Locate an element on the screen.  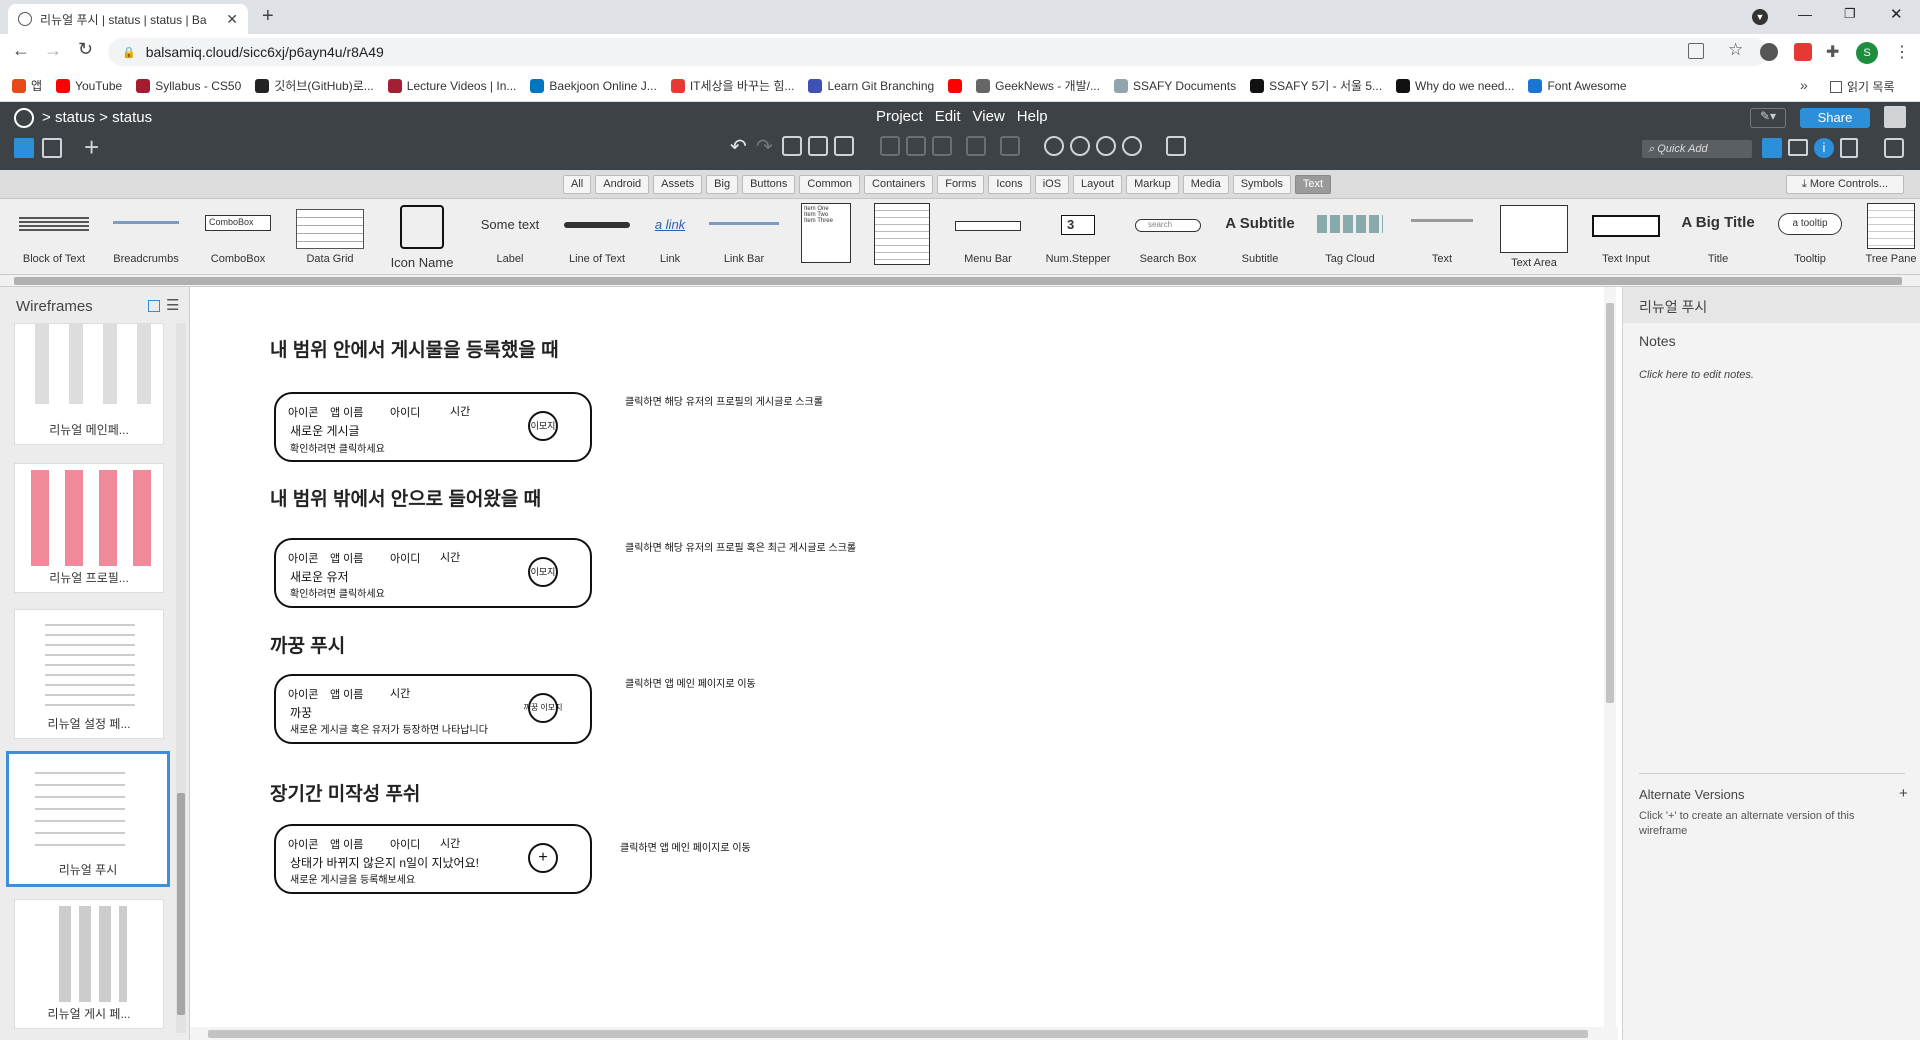
lib-icon-name: Icon Name is located at coordinates (422, 237).